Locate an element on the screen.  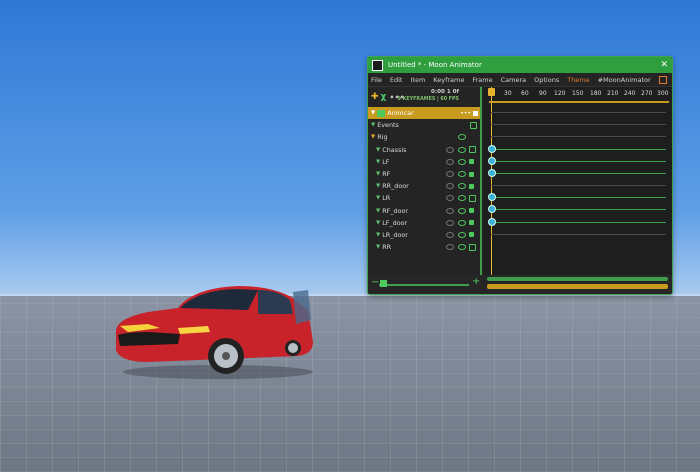
zoom-slider-knob is located at coordinates (383, 283).